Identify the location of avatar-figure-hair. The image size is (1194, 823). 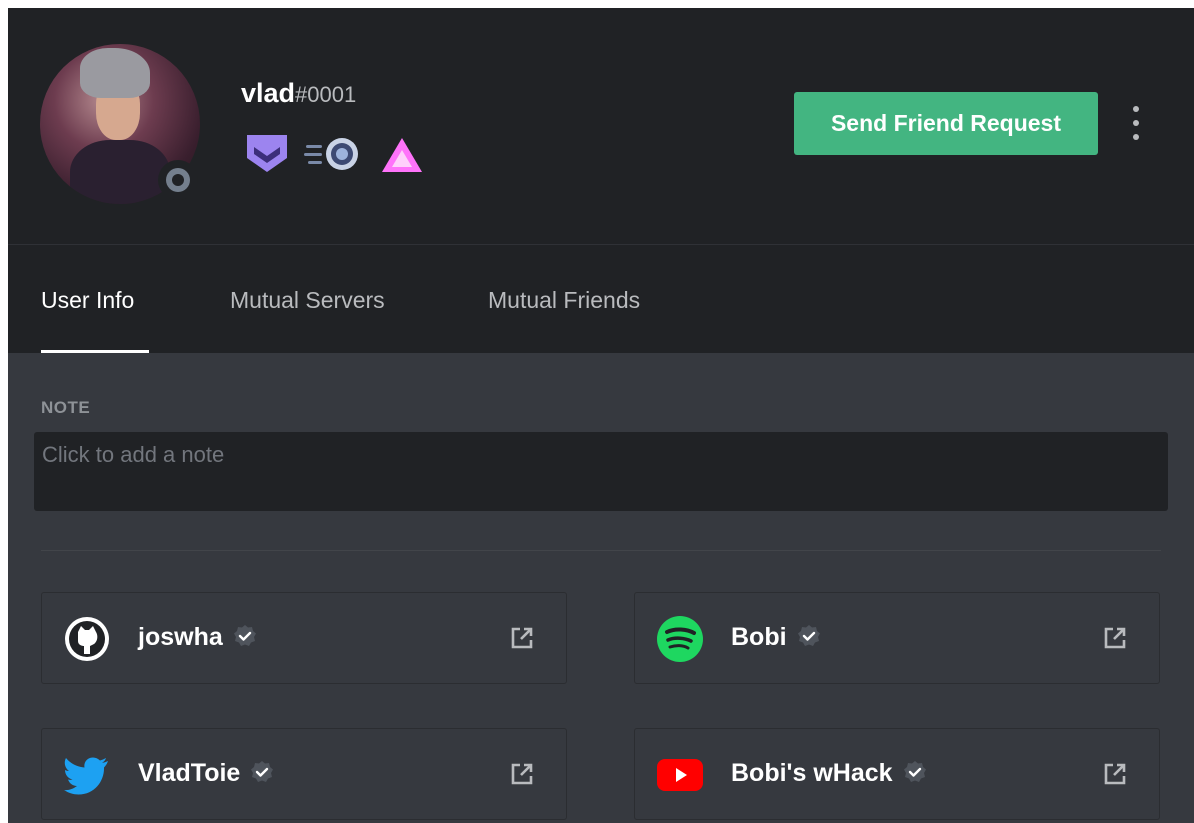
(115, 73).